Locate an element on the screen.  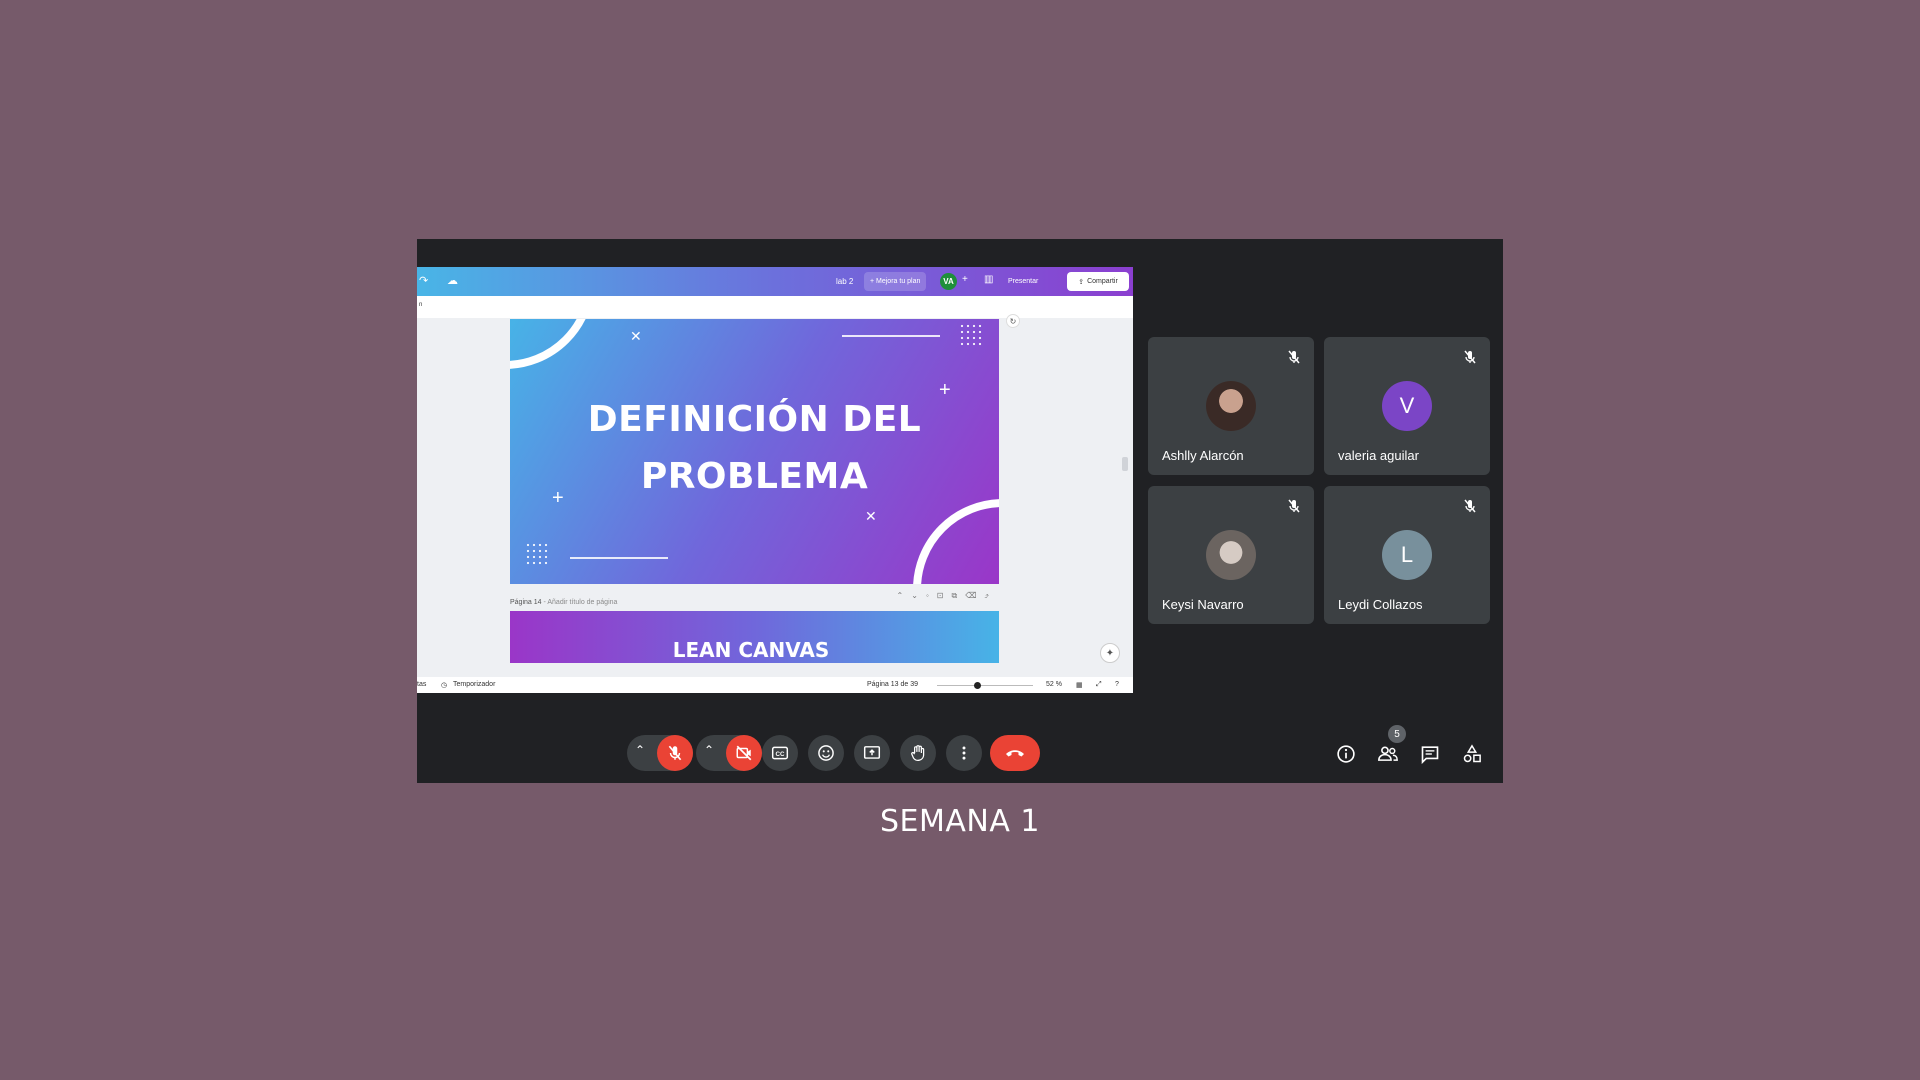
avatar: L is located at coordinates (1407, 555).